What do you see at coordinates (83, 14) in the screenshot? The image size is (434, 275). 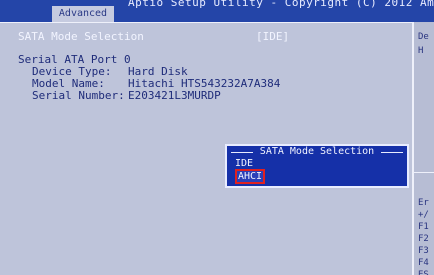 I see `tab-advanced: Advanced` at bounding box center [83, 14].